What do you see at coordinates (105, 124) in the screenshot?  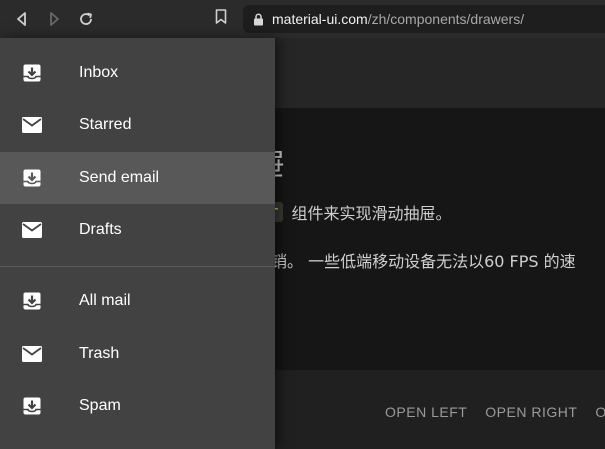 I see `drawer-item-label: Starred` at bounding box center [105, 124].